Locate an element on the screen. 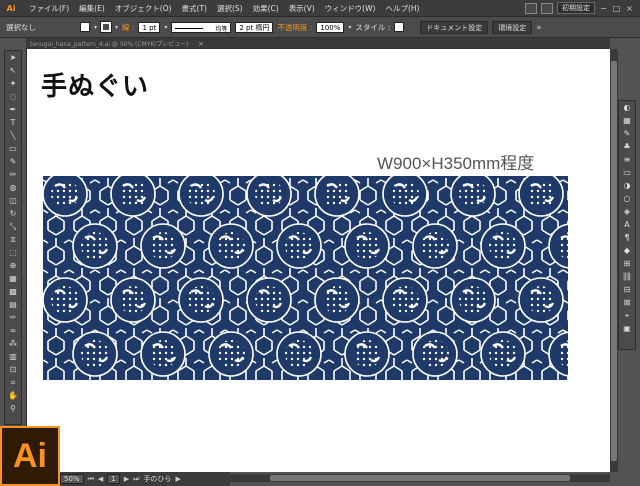 Image resolution: width=640 pixels, height=486 pixels. vertical-scroll-thumb is located at coordinates (614, 261).